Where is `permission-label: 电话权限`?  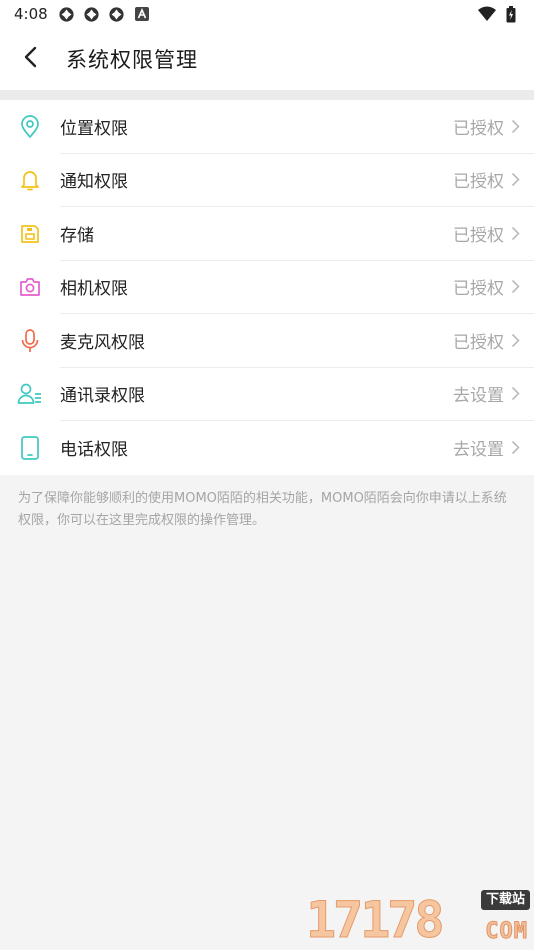
permission-label: 电话权限 is located at coordinates (94, 450).